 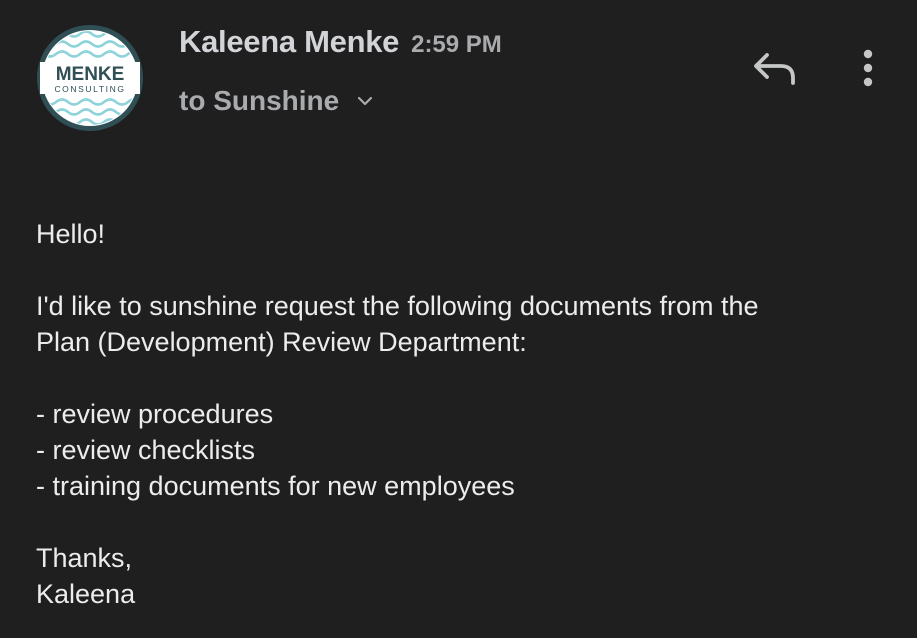 What do you see at coordinates (259, 100) in the screenshot?
I see `recipient-text: to Sunshine` at bounding box center [259, 100].